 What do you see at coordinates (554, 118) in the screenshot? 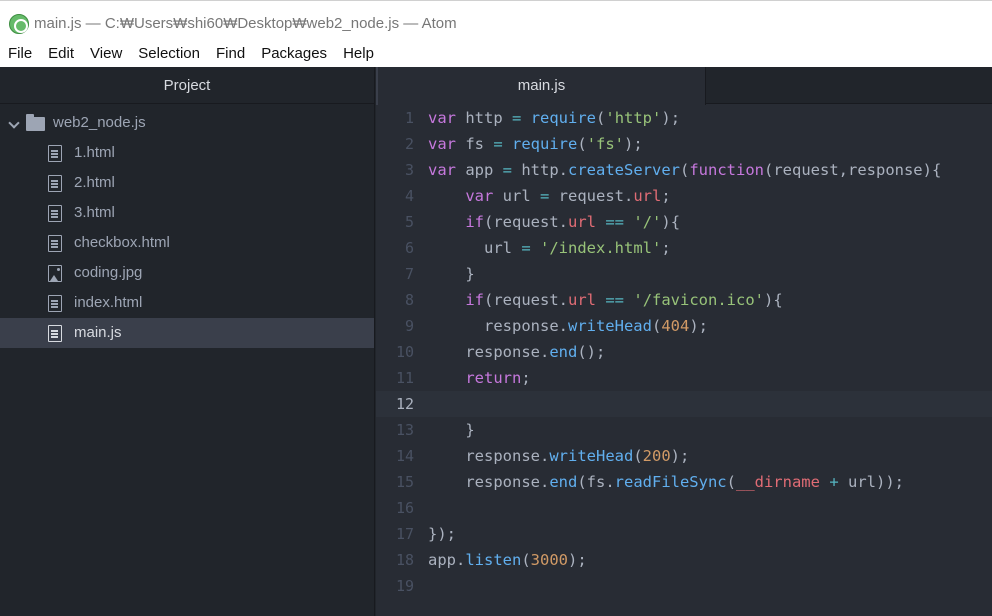
I see `code-text: var http = require('http');` at bounding box center [554, 118].